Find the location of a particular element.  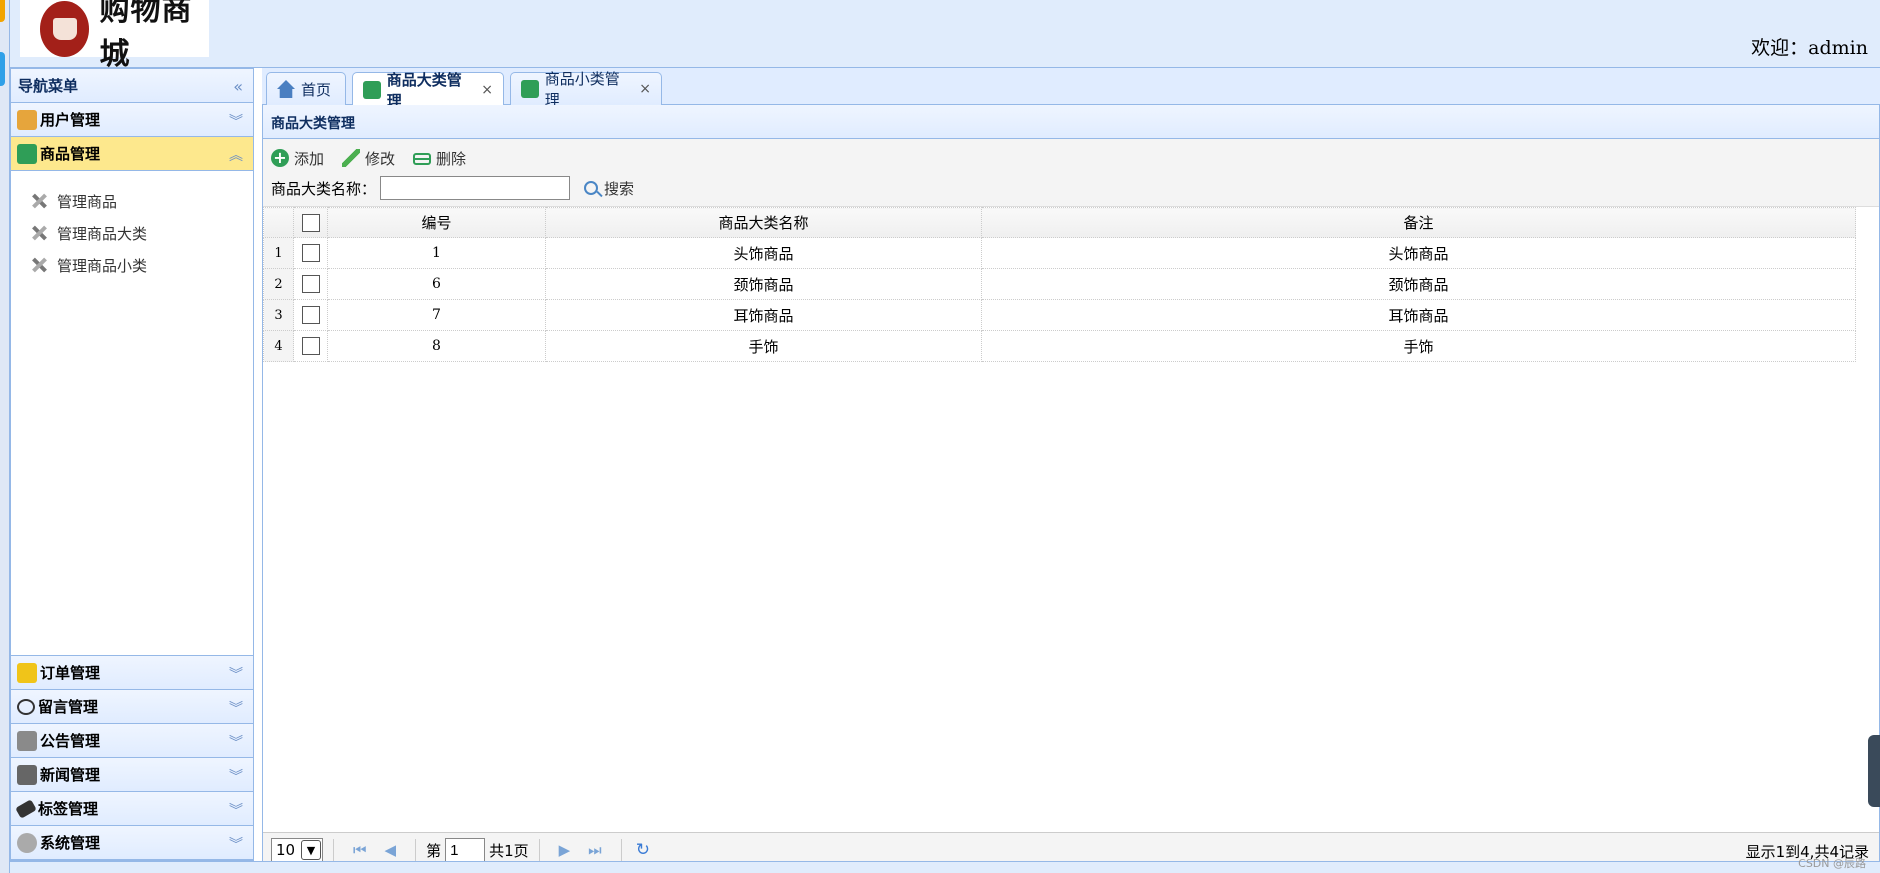

column-header-name: 商品大类名称 is located at coordinates (763, 222).